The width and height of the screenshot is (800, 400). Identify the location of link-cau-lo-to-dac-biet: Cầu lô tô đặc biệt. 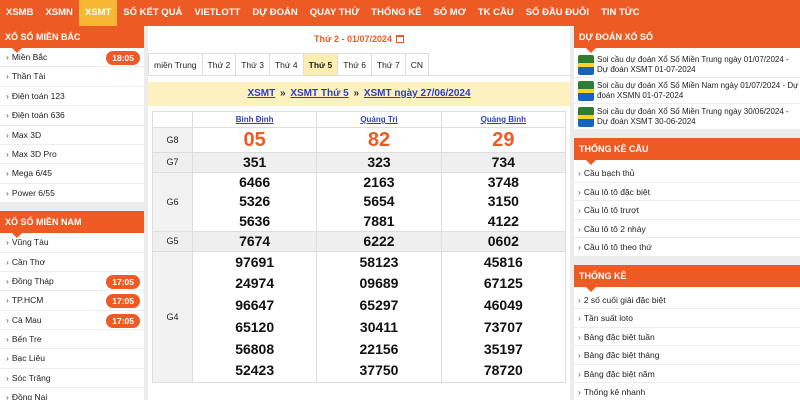
(687, 192).